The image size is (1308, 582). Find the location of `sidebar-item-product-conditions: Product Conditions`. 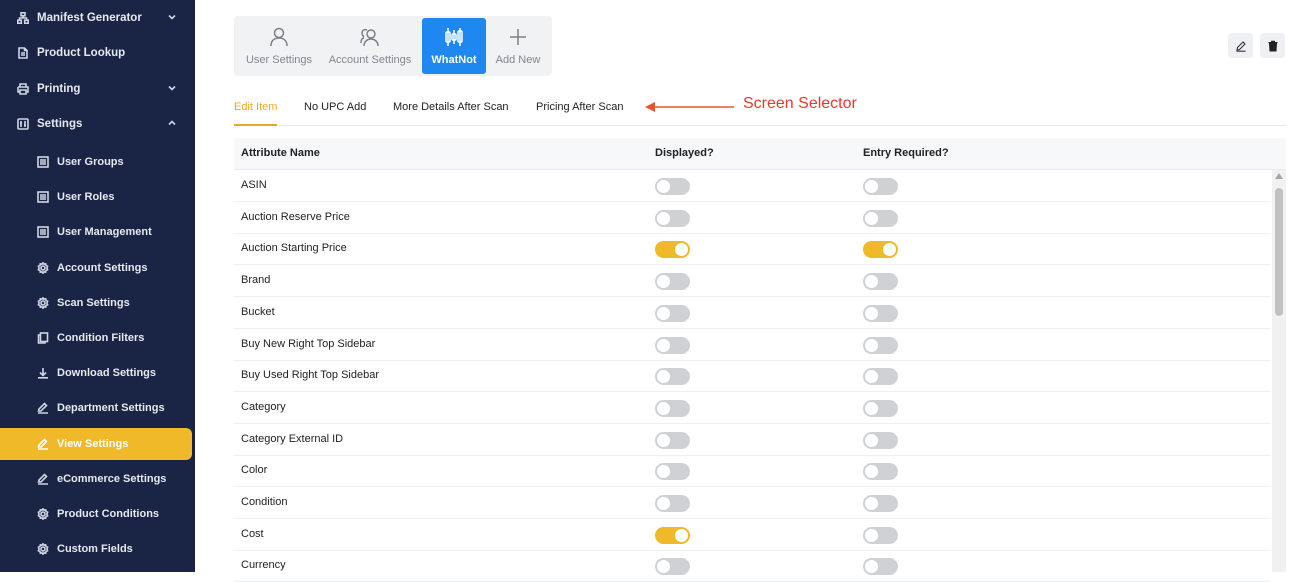

sidebar-item-product-conditions: Product Conditions is located at coordinates (97, 514).